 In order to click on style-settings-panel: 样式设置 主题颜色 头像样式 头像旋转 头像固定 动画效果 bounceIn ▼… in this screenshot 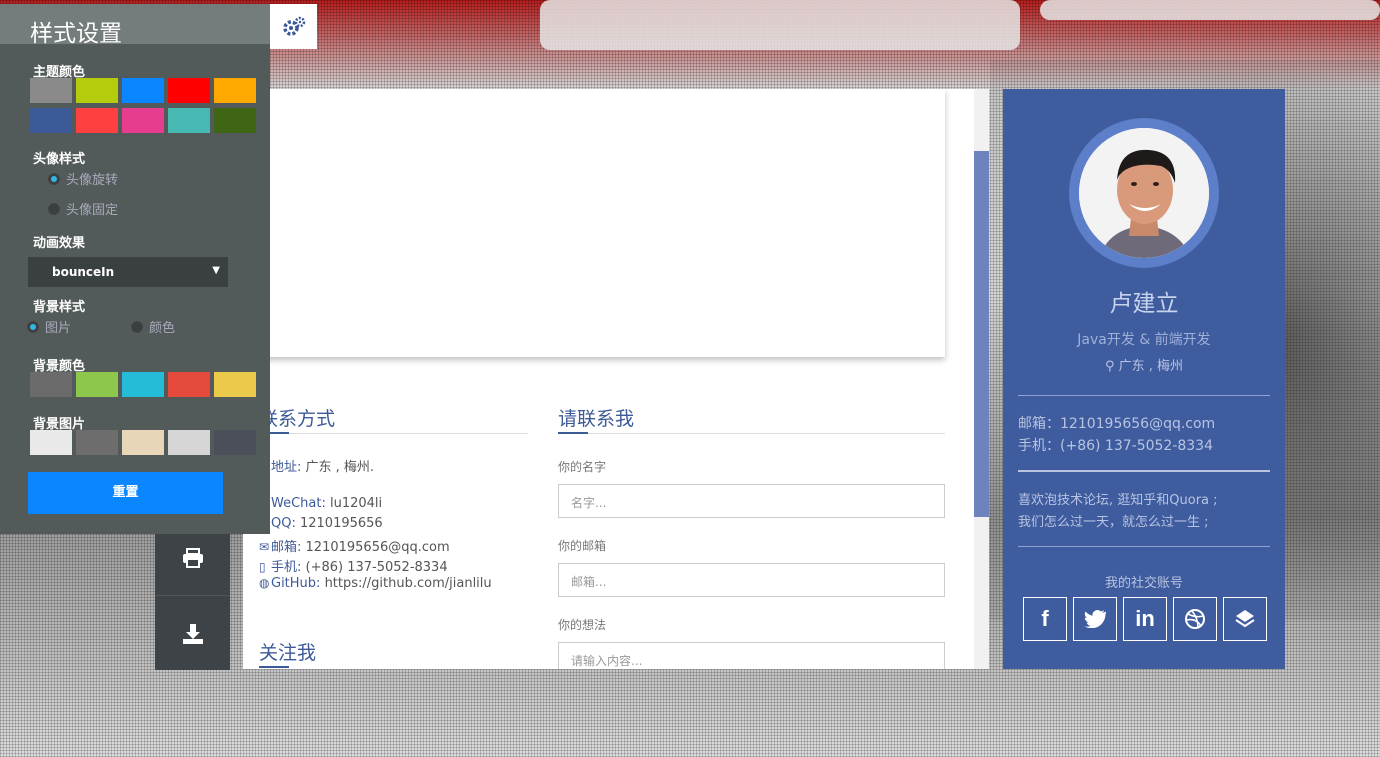, I will do `click(135, 269)`.